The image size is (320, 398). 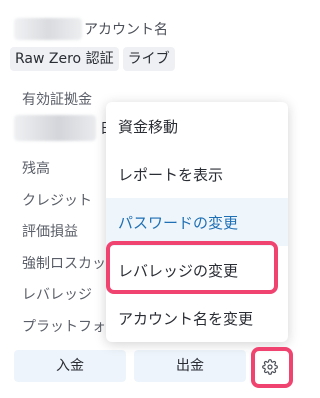 I want to click on detail-credit-label: クレジット, so click(x=57, y=200).